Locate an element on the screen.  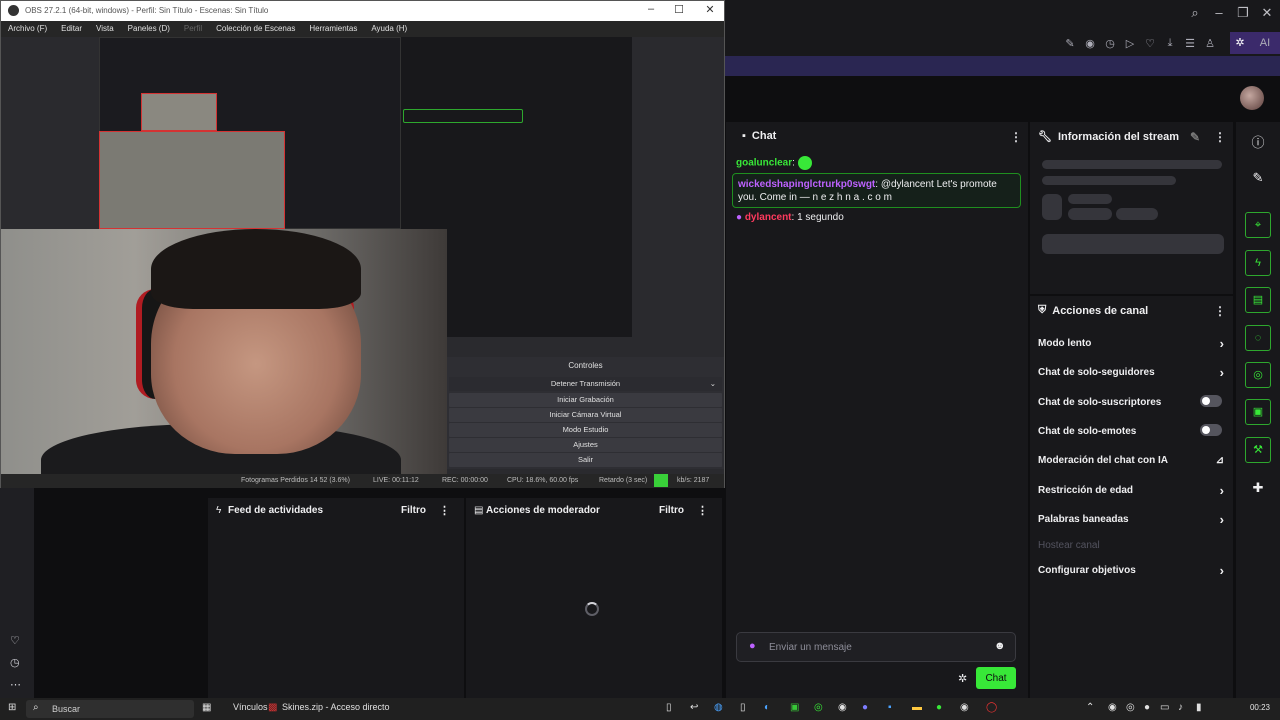
target-icon: ⌖ is located at coordinates (1258, 225).